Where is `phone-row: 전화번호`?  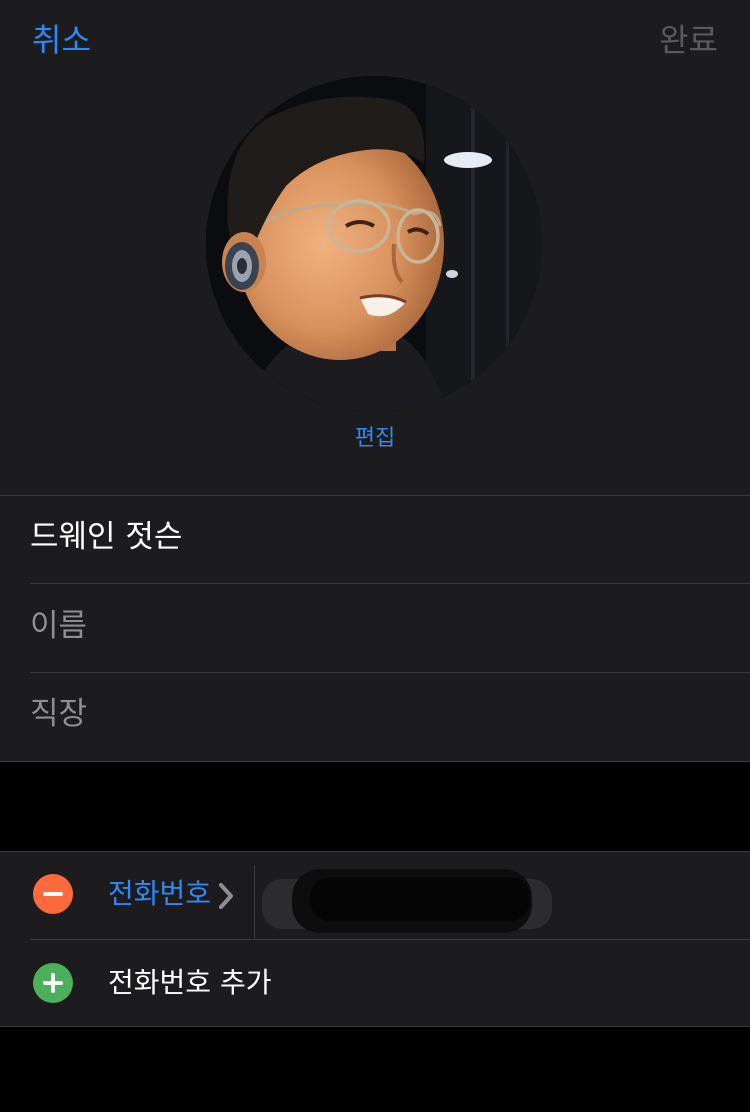 phone-row: 전화번호 is located at coordinates (375, 895).